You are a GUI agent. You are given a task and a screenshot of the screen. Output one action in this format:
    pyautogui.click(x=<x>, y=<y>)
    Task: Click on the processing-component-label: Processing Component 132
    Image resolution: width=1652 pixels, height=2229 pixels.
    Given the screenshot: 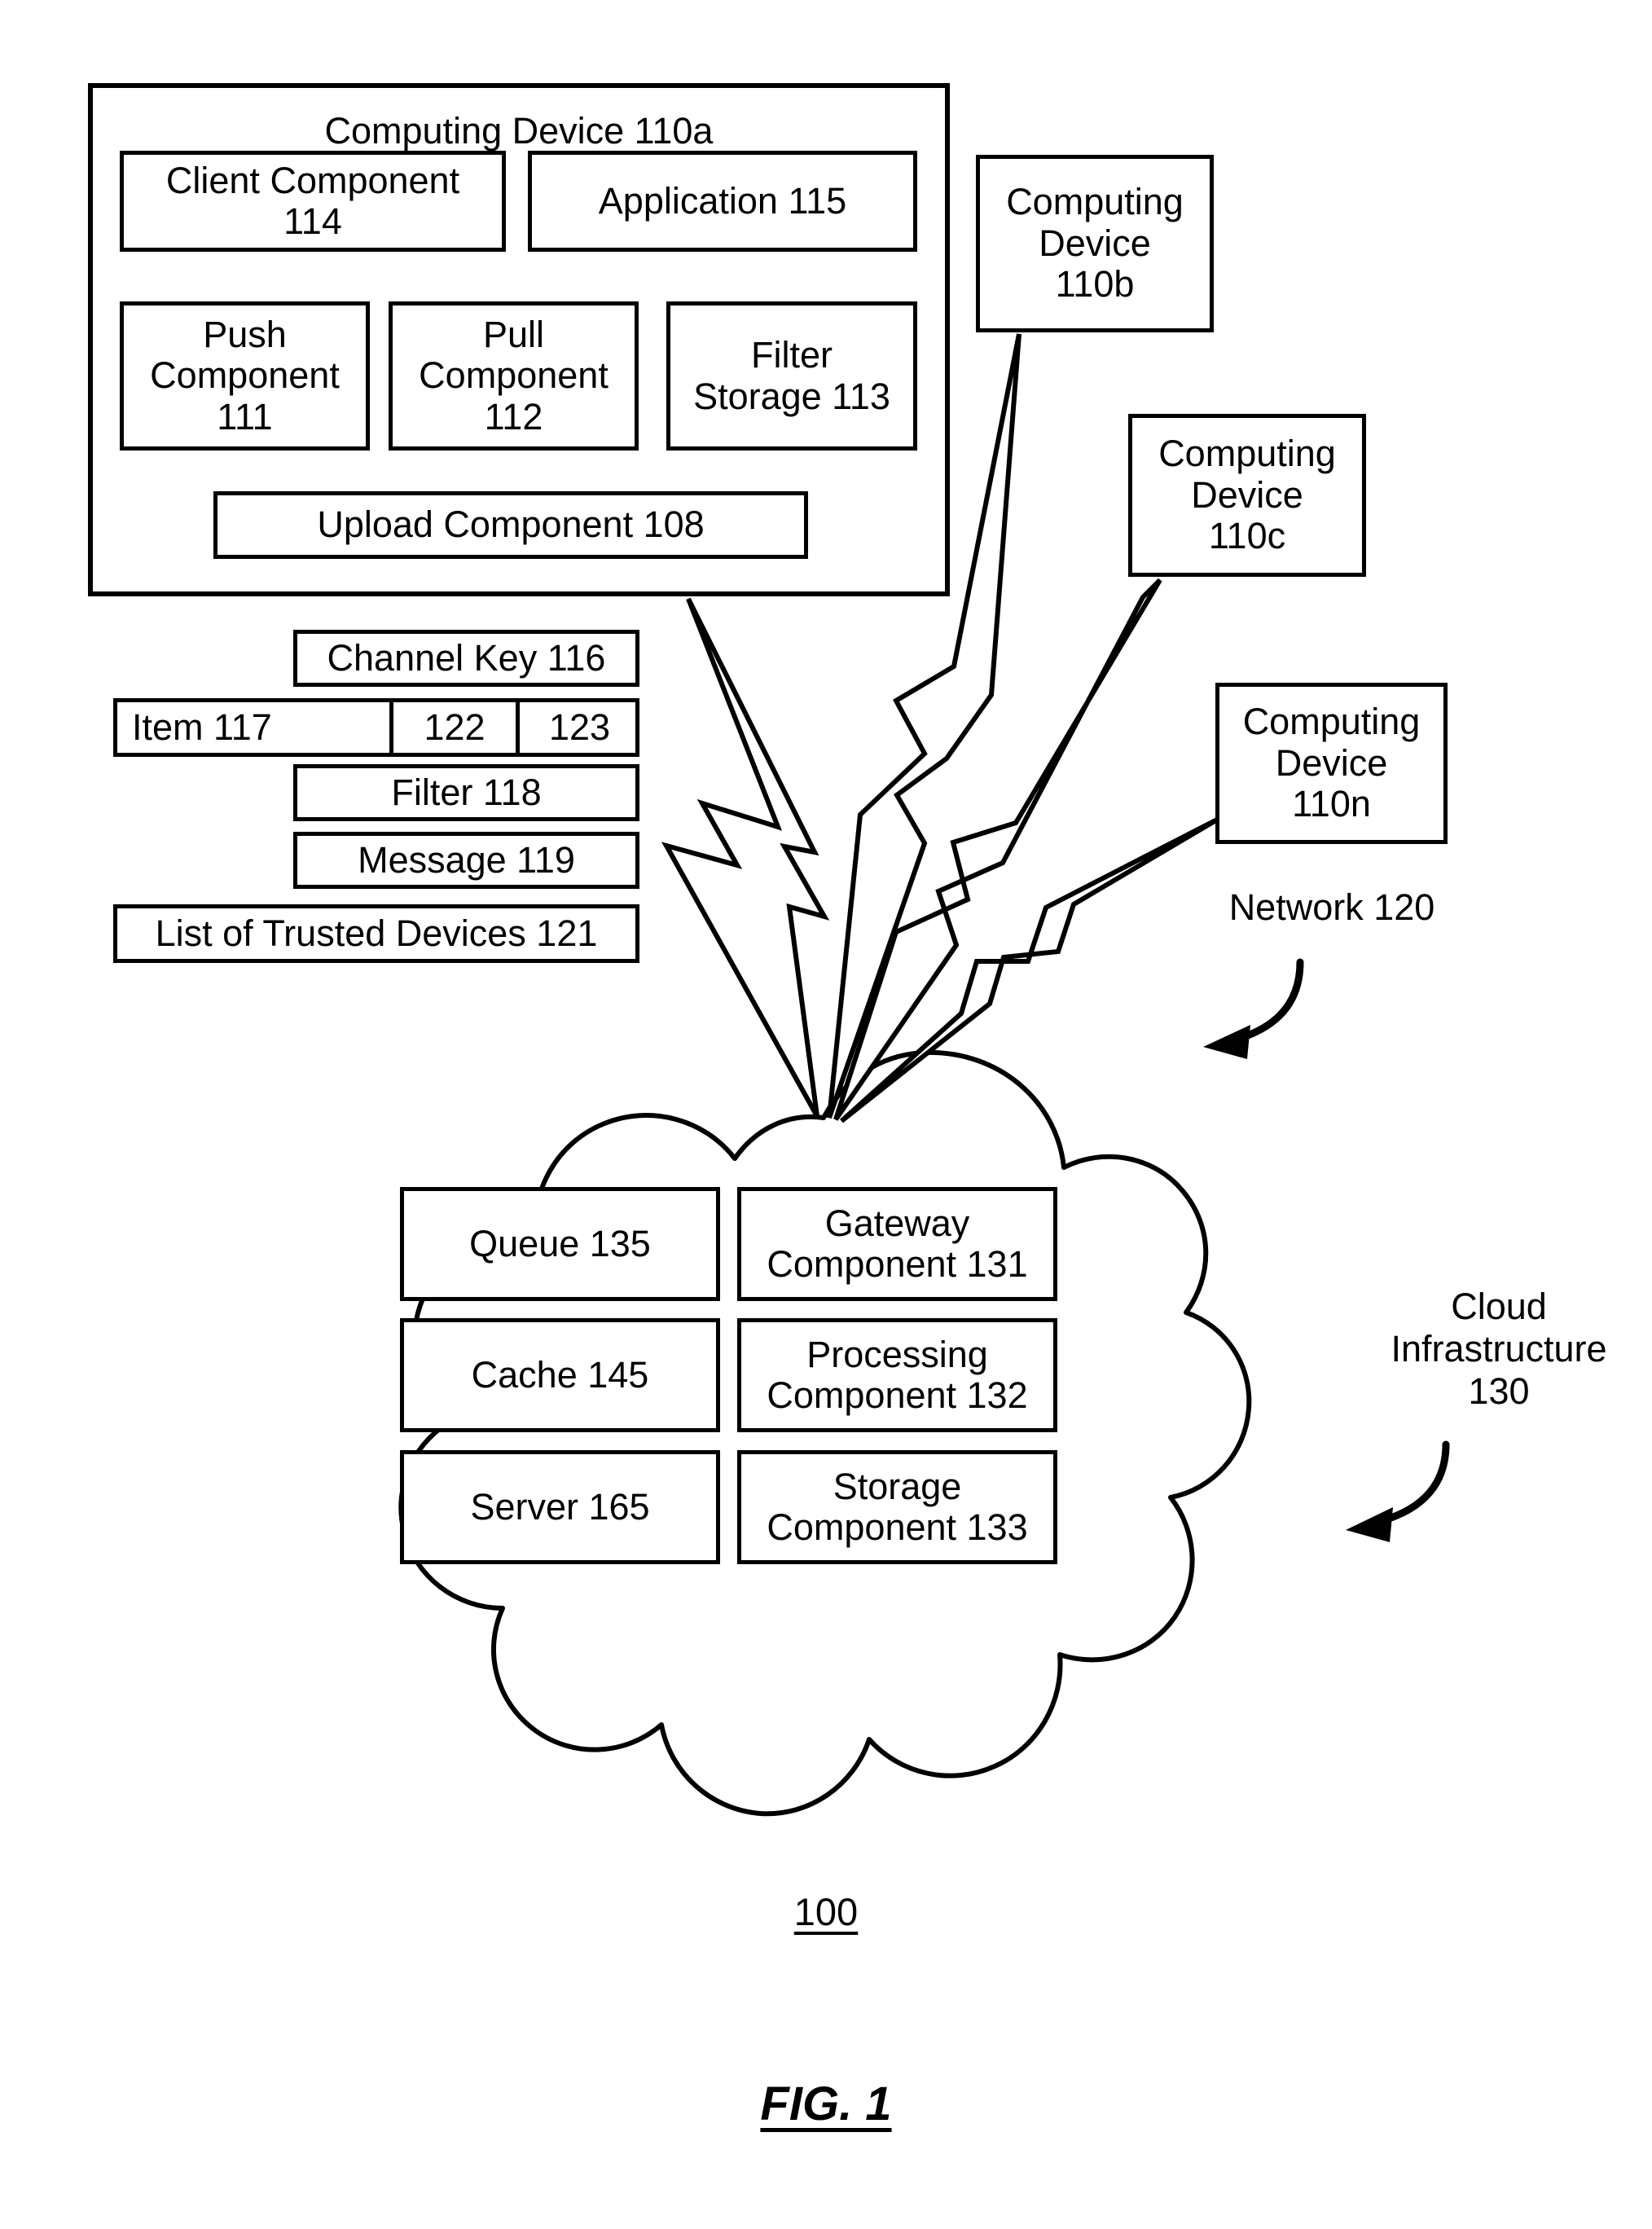 What is the action you would take?
    pyautogui.click(x=897, y=1374)
    